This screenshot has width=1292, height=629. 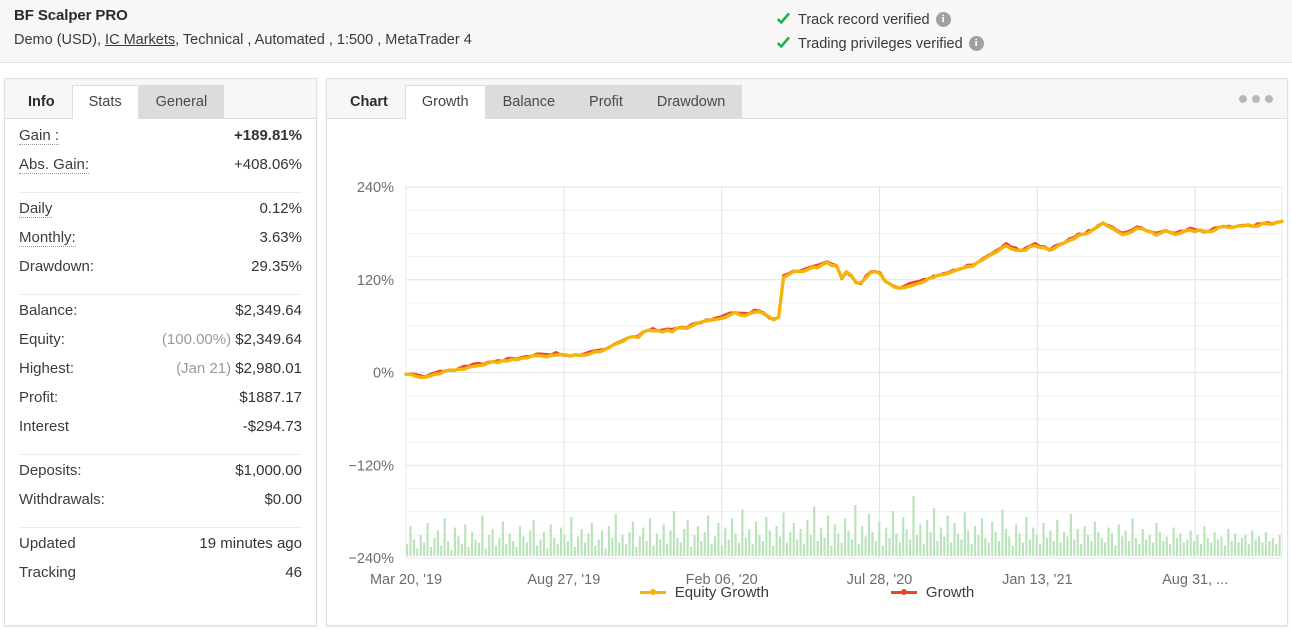 I want to click on verification-label: Trading privileges verified, so click(x=880, y=43).